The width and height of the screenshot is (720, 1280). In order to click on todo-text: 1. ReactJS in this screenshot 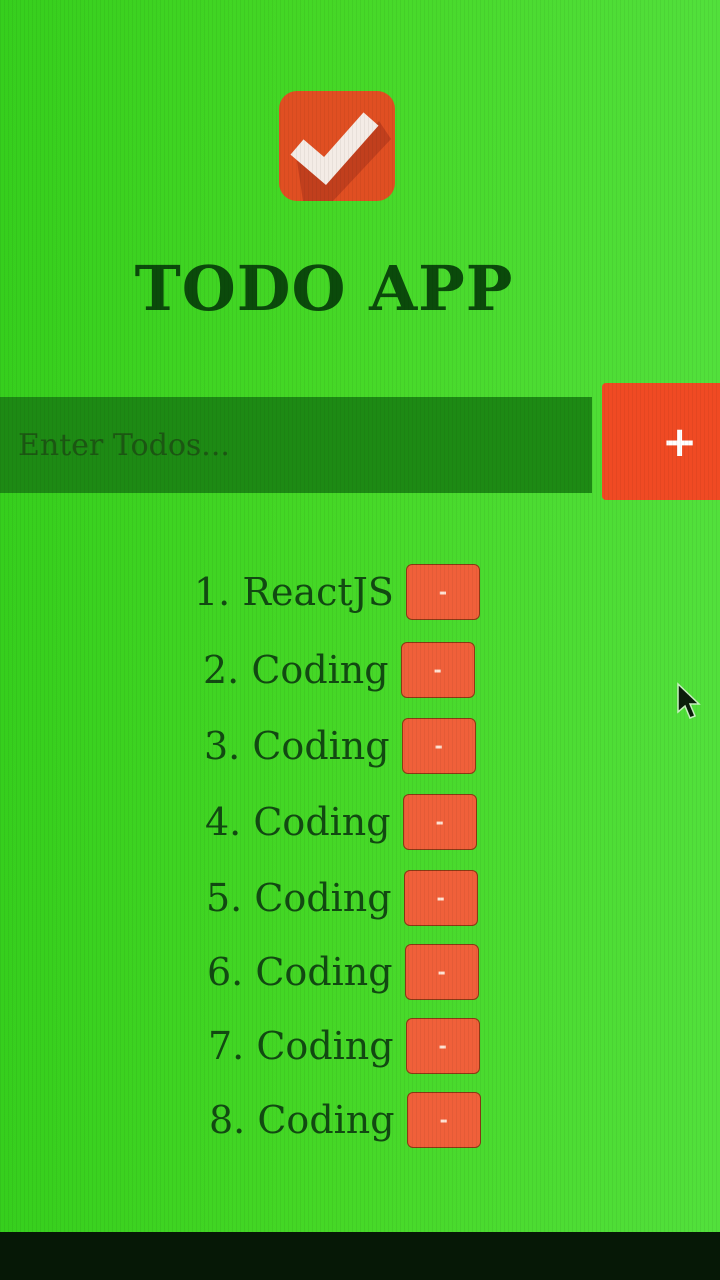, I will do `click(294, 592)`.